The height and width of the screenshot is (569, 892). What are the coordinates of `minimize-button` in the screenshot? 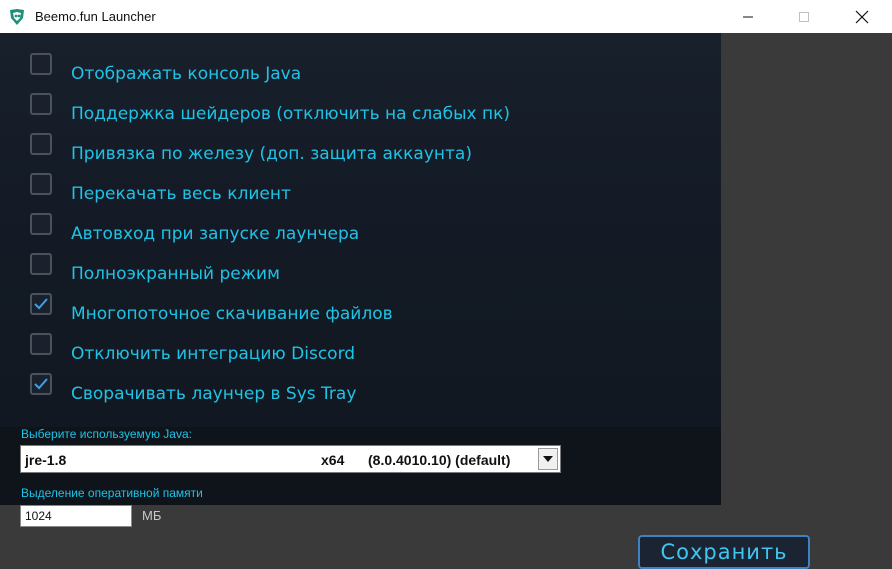 It's located at (748, 16).